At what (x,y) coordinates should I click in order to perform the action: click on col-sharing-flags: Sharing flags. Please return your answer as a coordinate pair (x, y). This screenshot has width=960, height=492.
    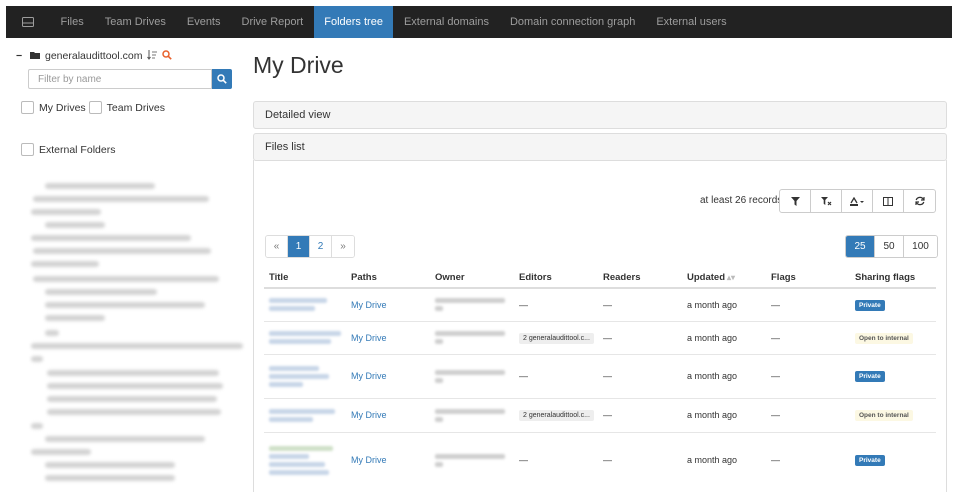
    Looking at the image, I should click on (893, 278).